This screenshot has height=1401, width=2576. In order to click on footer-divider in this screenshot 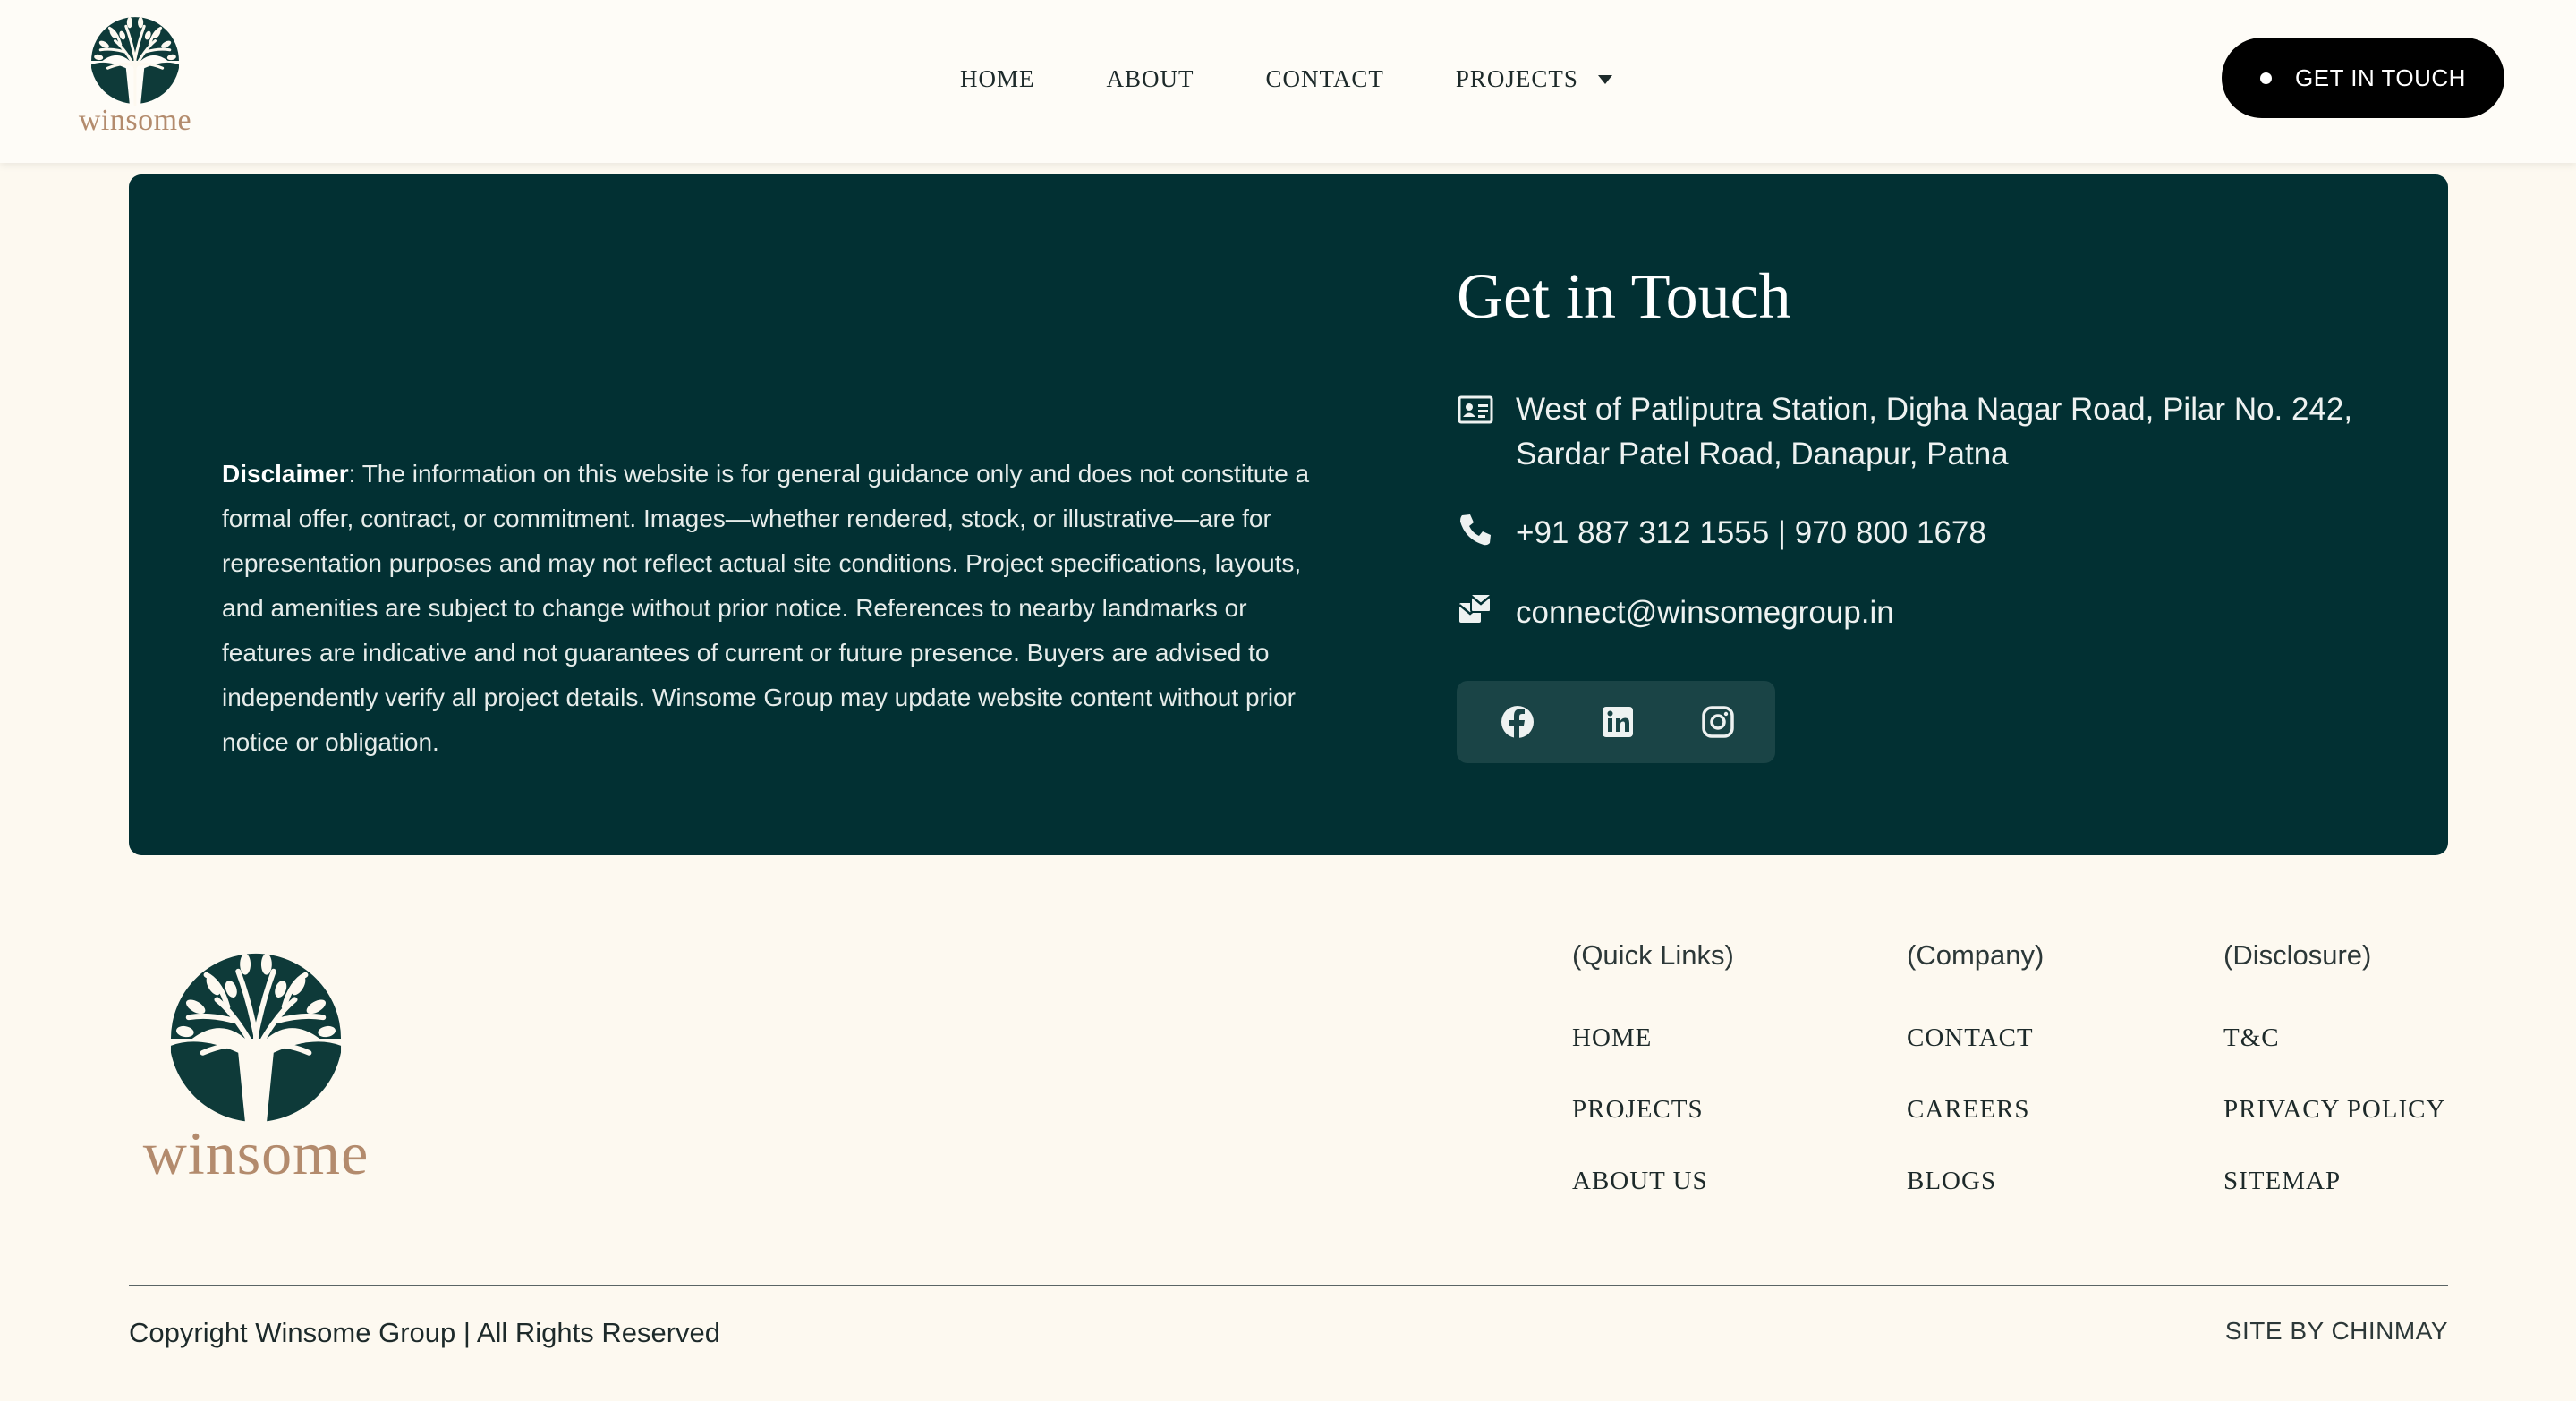, I will do `click(1288, 1285)`.